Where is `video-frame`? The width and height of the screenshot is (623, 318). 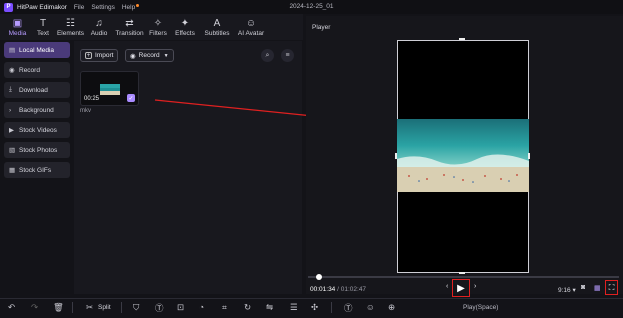
video-frame is located at coordinates (463, 155).